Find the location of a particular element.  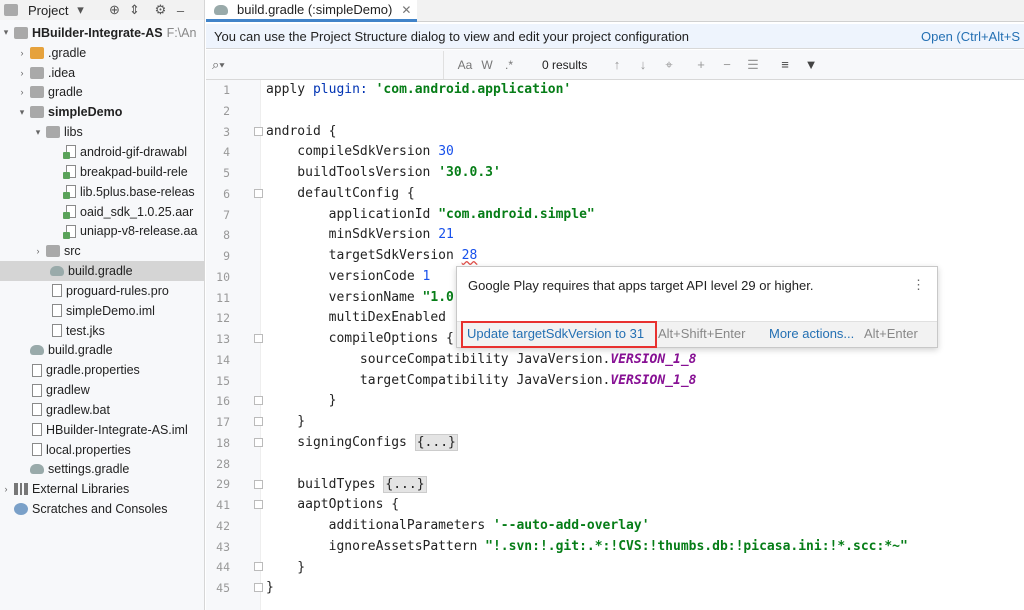

library-file-icon is located at coordinates (69, 212).